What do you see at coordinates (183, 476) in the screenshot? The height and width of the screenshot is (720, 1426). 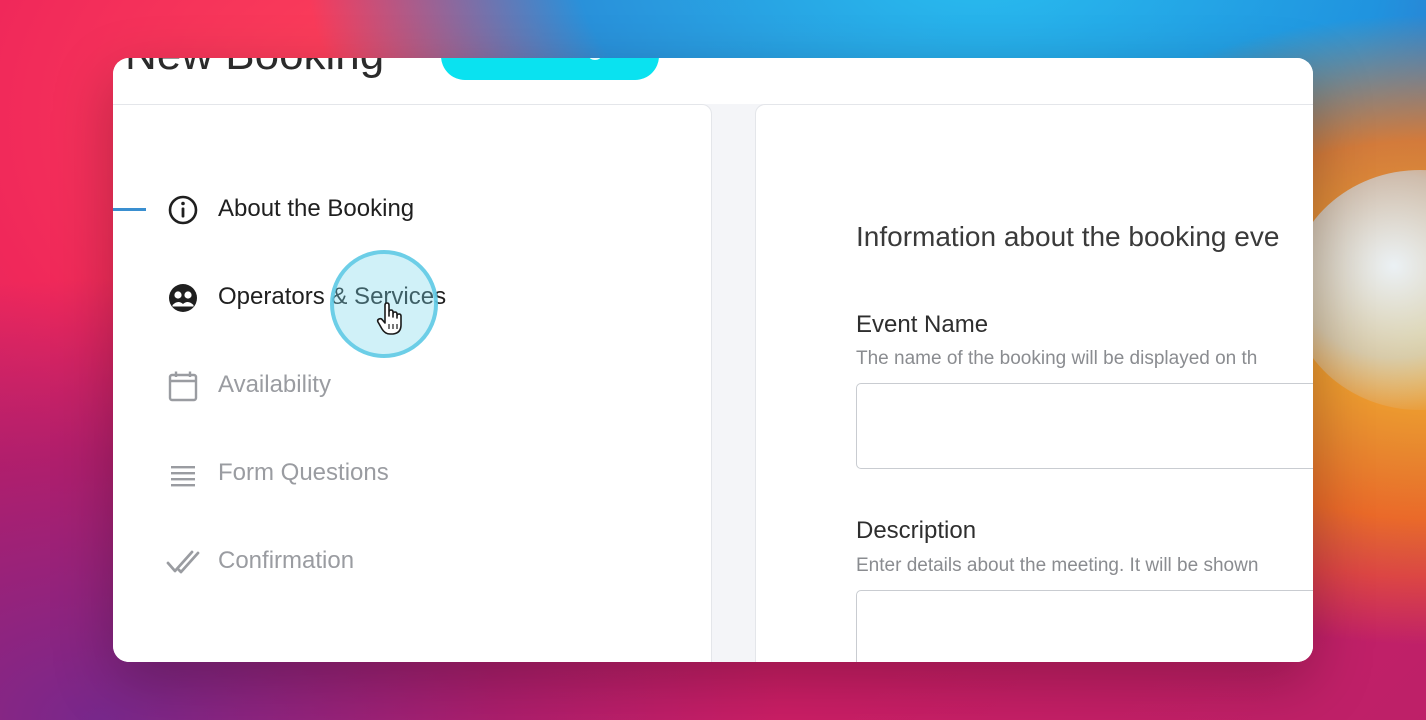 I see `list-lines-icon` at bounding box center [183, 476].